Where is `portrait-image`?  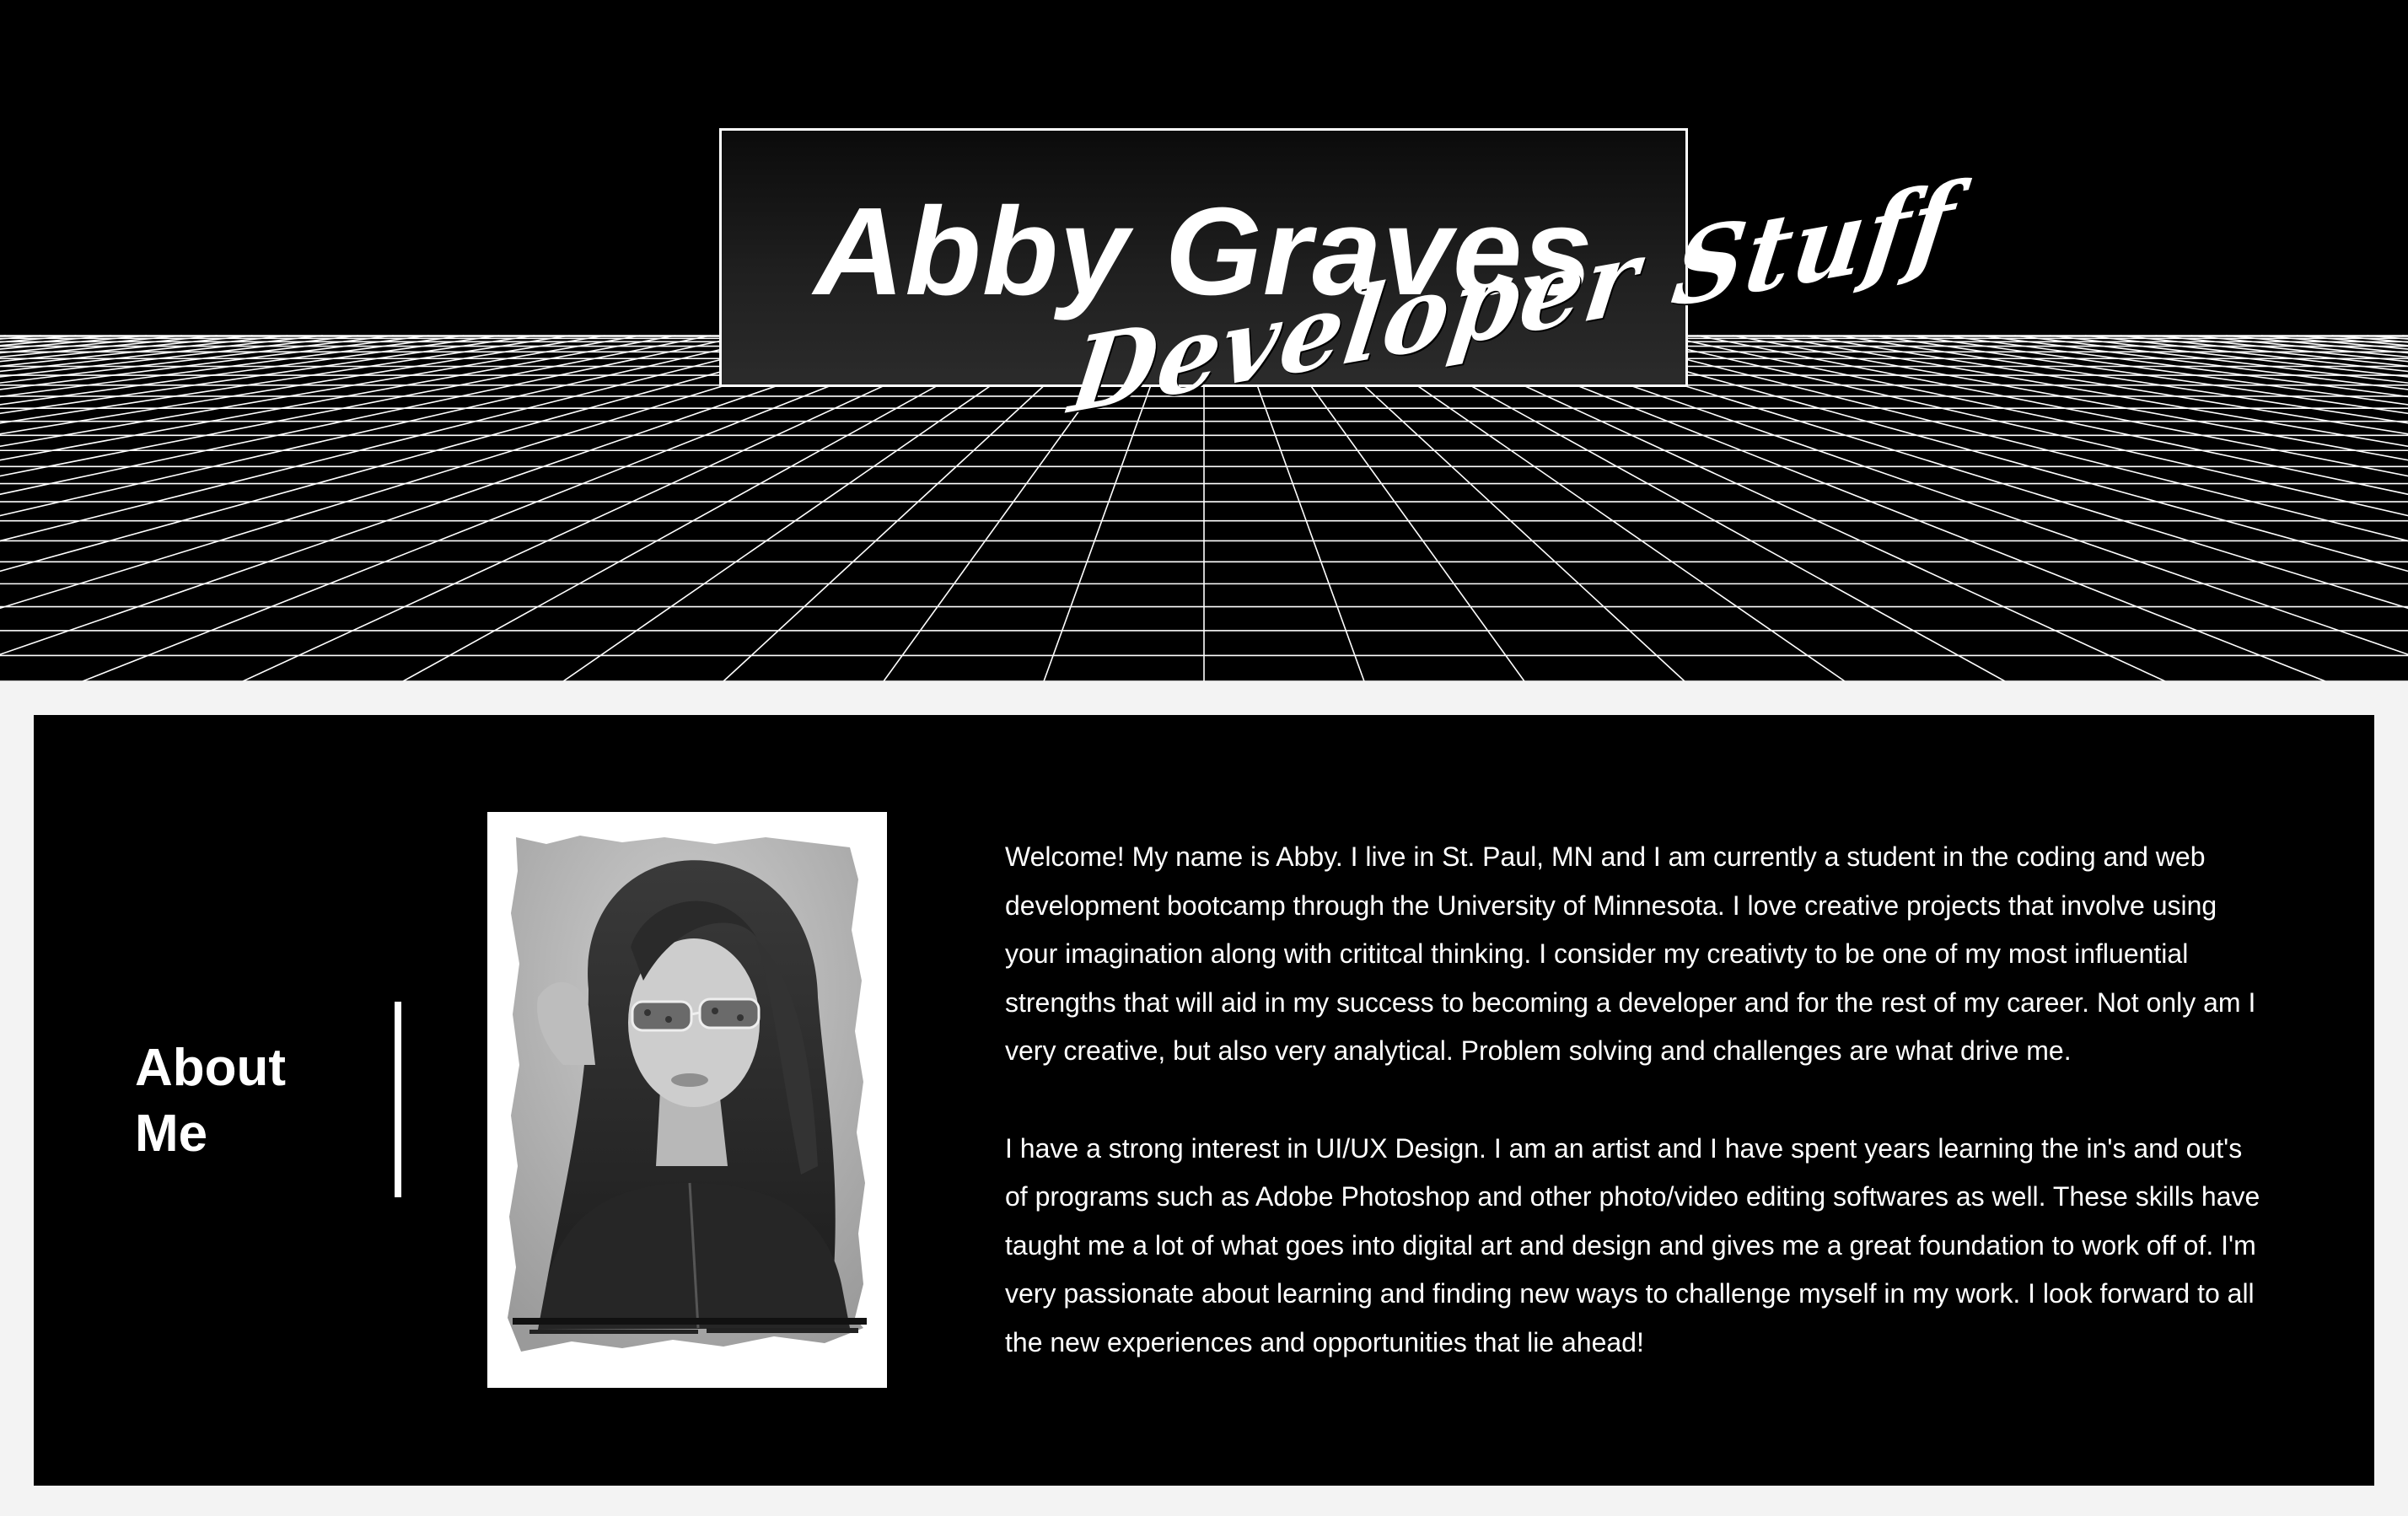 portrait-image is located at coordinates (687, 1094).